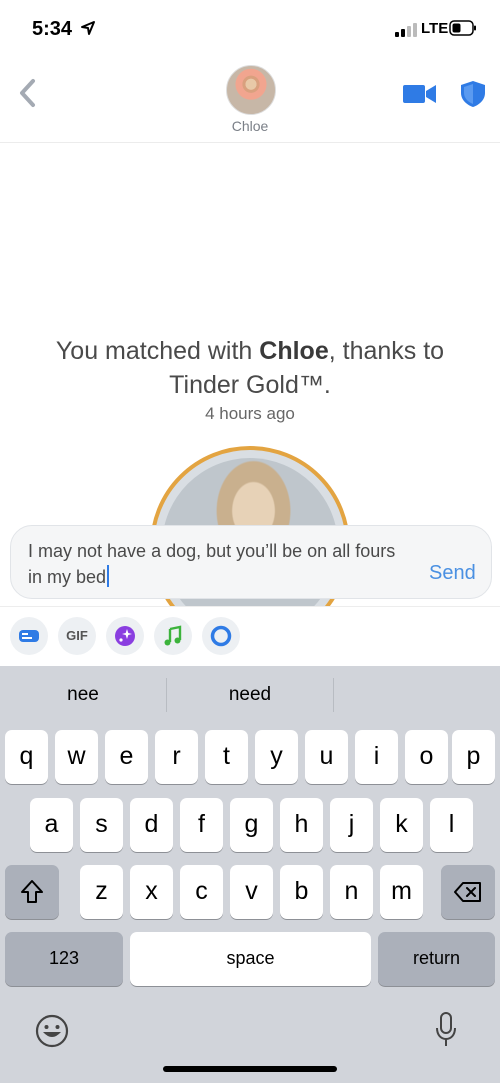 The width and height of the screenshot is (500, 1083). I want to click on key-x: x, so click(151, 892).